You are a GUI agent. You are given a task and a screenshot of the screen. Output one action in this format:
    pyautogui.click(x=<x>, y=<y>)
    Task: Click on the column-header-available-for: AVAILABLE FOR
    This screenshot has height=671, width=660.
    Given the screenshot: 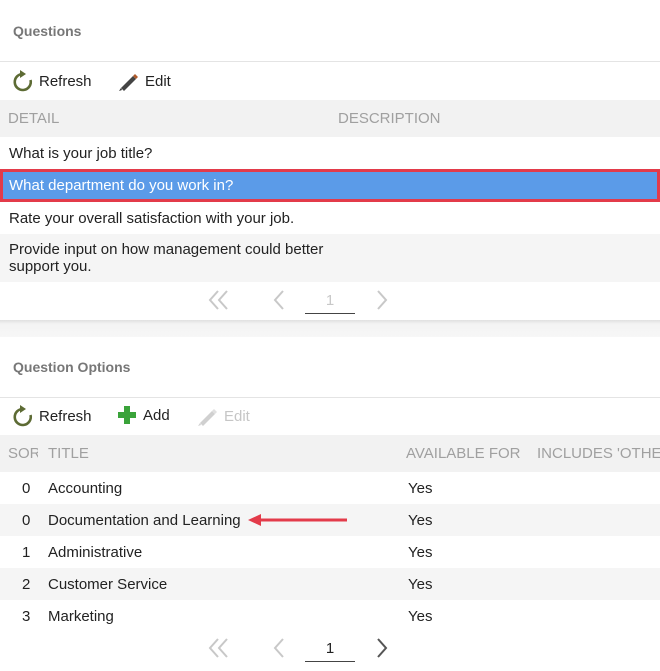 What is the action you would take?
    pyautogui.click(x=463, y=453)
    